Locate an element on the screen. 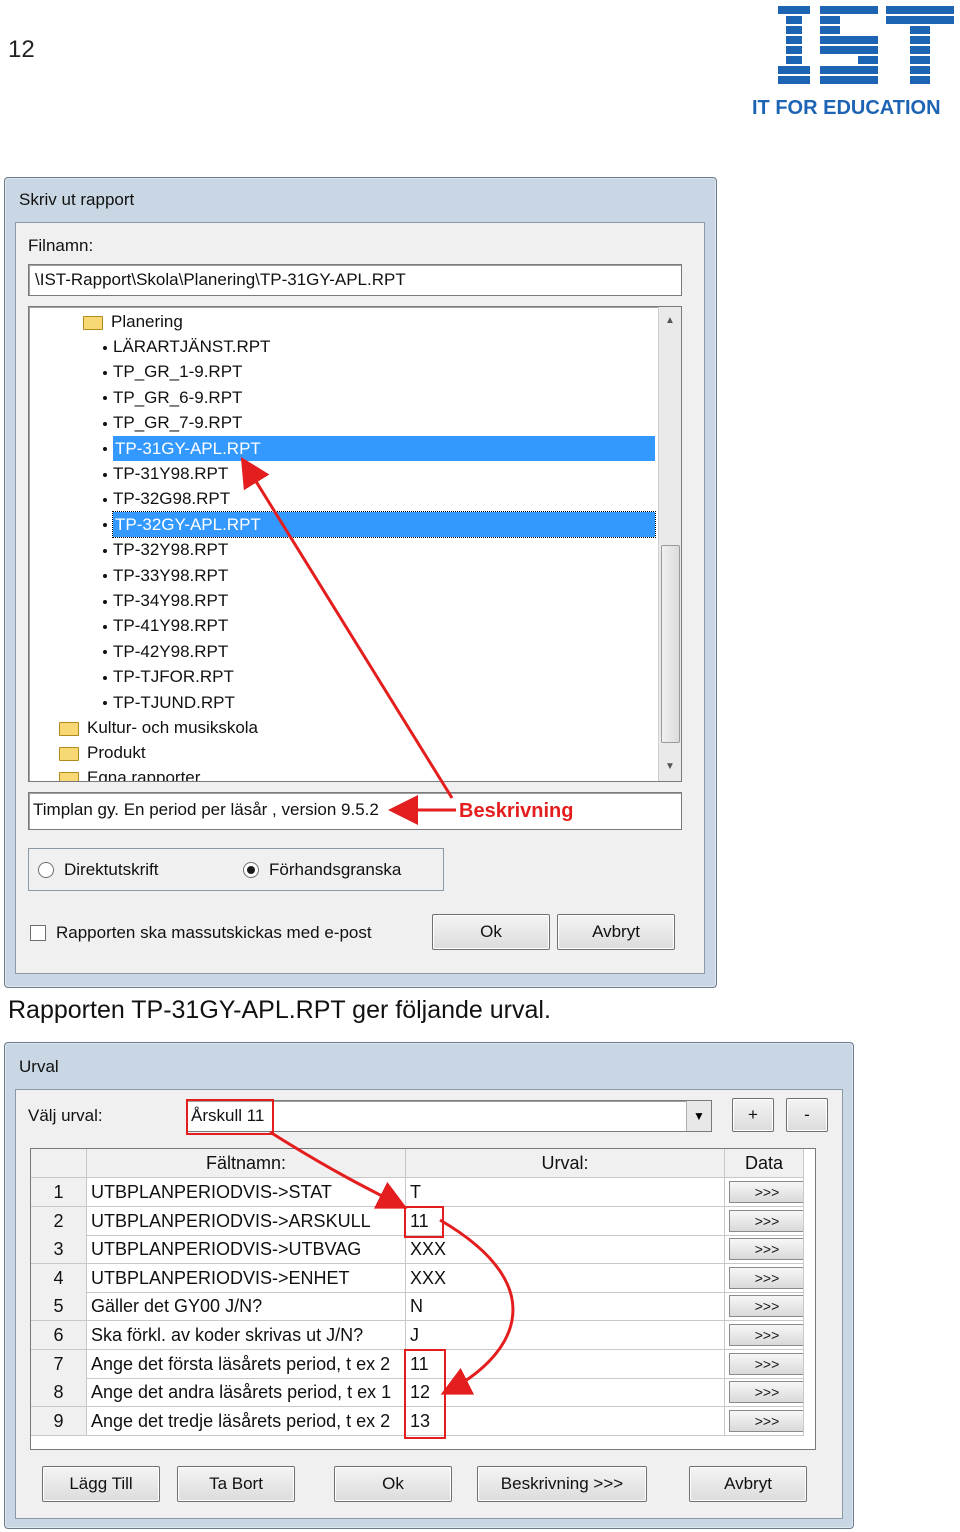 The image size is (960, 1532). urval-ok-button: Ok is located at coordinates (393, 1484).